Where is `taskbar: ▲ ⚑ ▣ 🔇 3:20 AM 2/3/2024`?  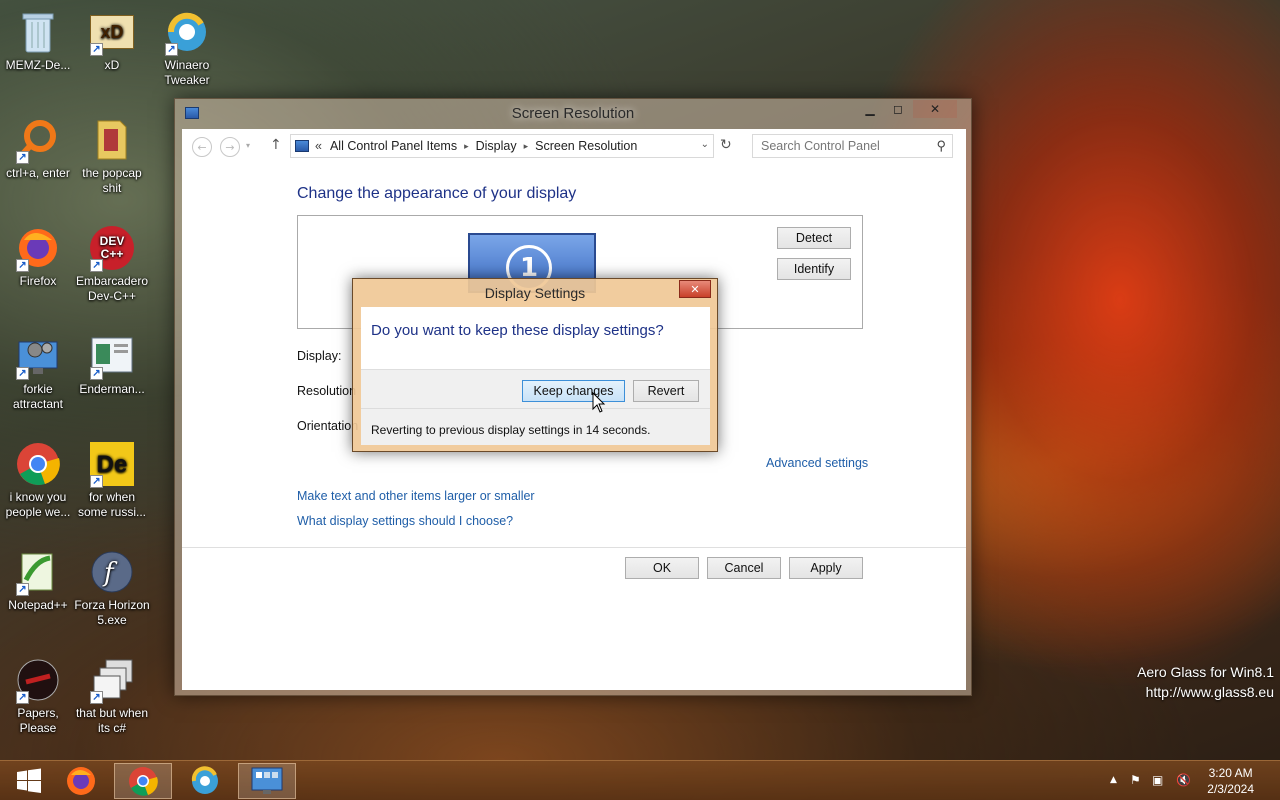
taskbar: ▲ ⚑ ▣ 🔇 3:20 AM 2/3/2024 is located at coordinates (640, 780).